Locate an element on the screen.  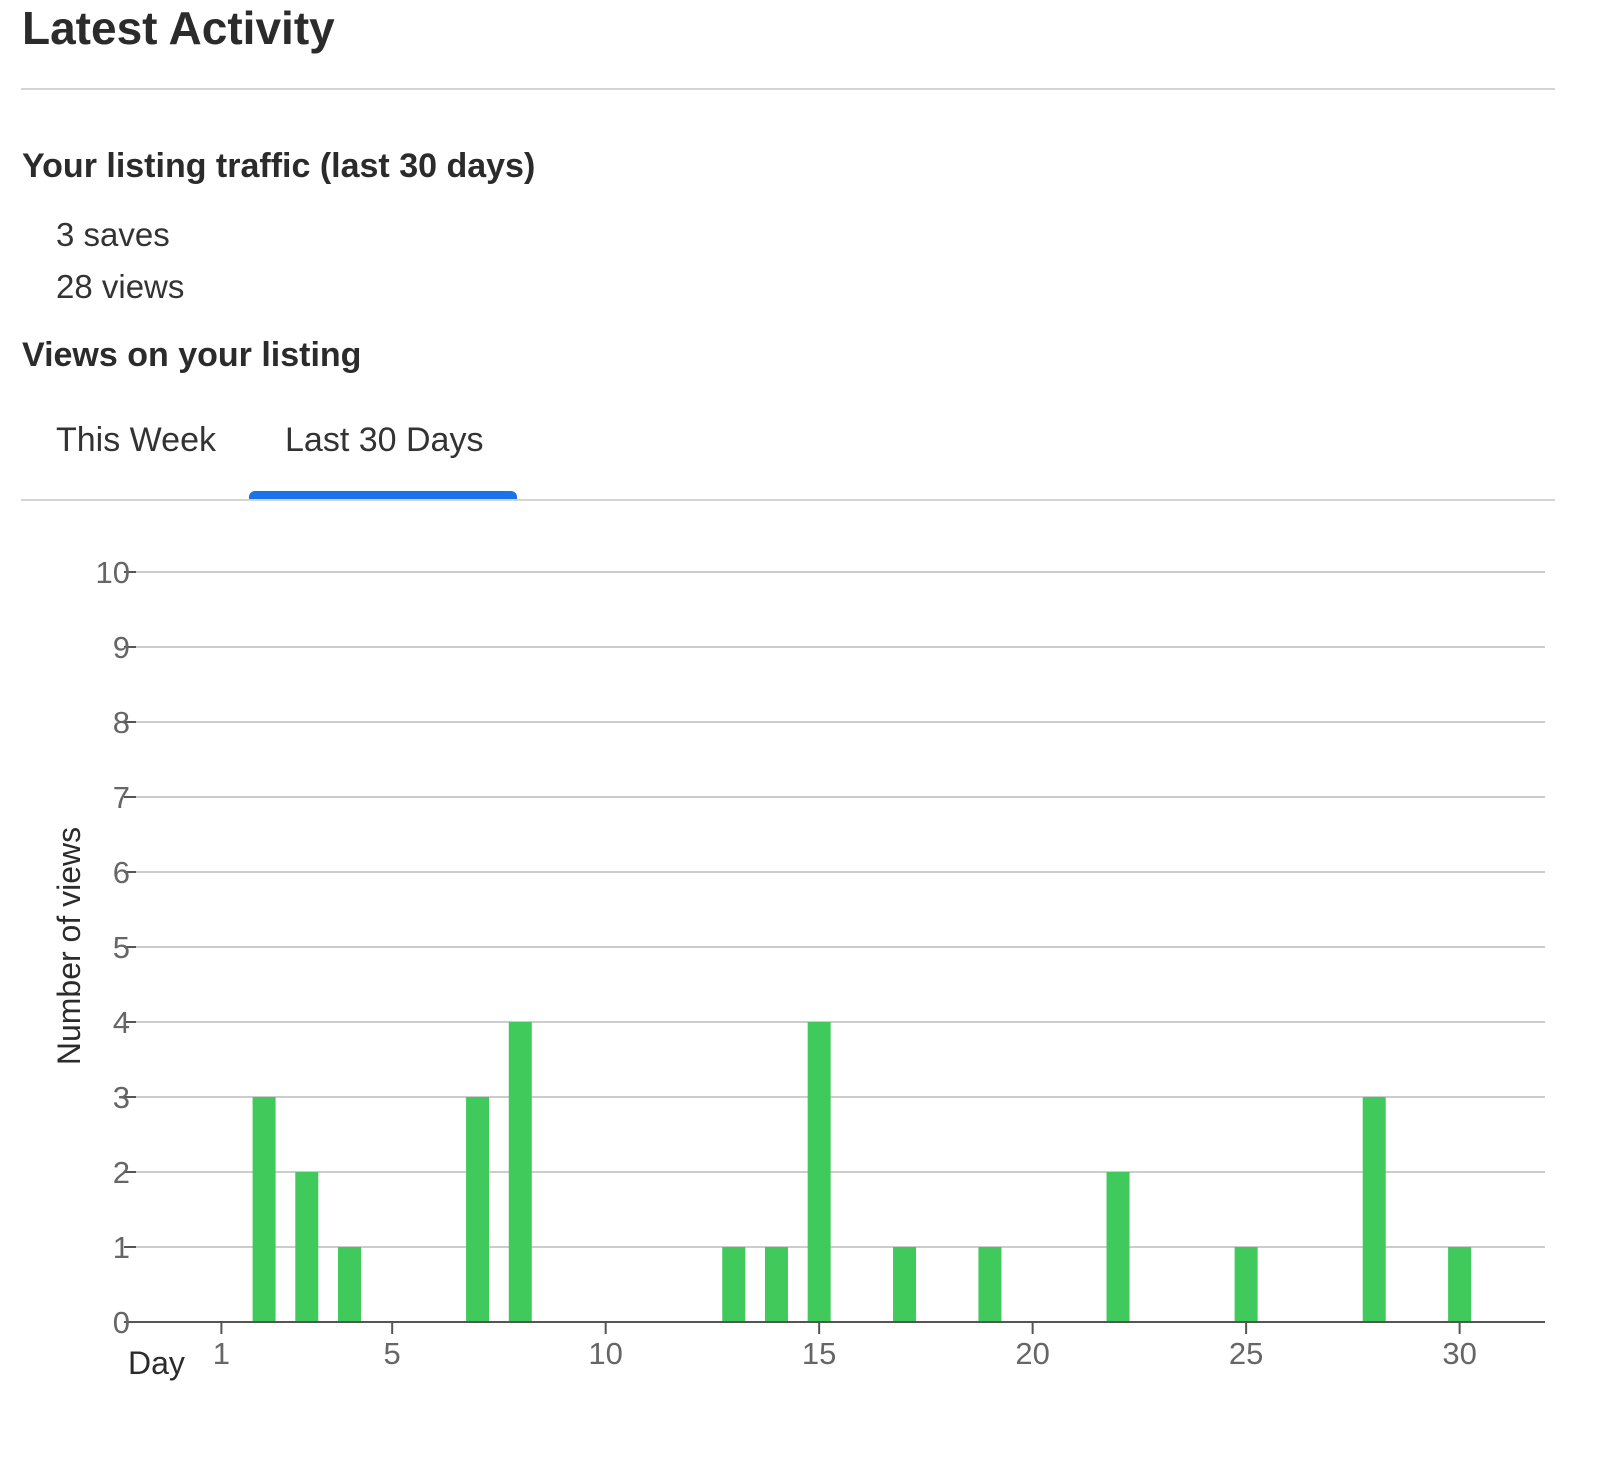
y-tick-label: 7 is located at coordinates (121, 797).